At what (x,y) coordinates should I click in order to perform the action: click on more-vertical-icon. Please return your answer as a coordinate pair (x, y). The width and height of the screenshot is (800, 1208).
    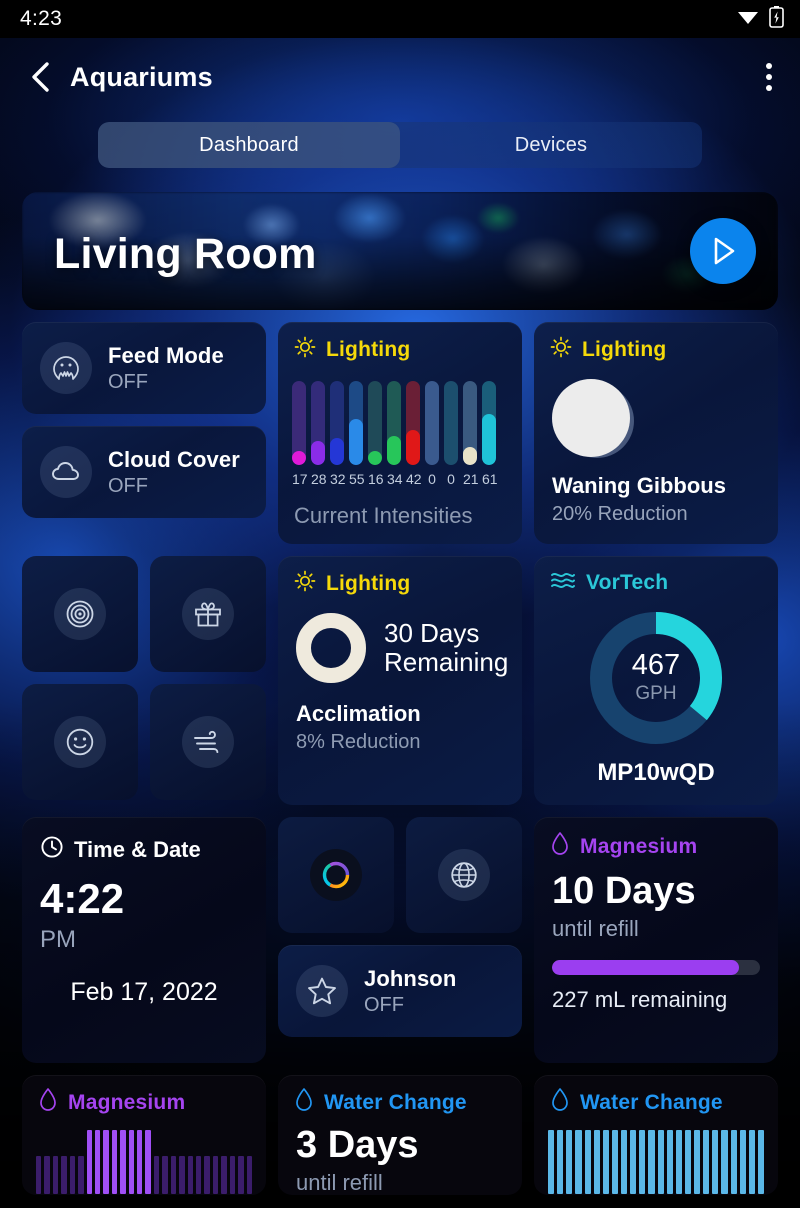
    Looking at the image, I should click on (769, 77).